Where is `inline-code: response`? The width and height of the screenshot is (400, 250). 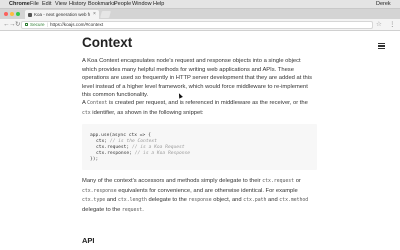 inline-code: response is located at coordinates (200, 200).